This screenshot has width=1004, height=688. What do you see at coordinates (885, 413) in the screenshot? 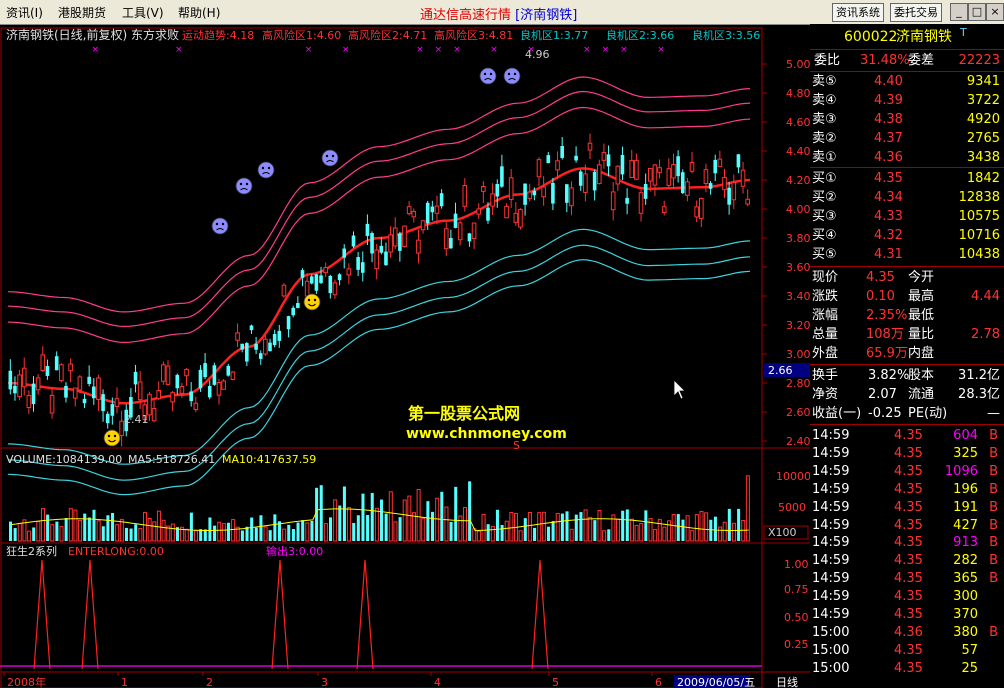
I see `stat-value: -0.25` at bounding box center [885, 413].